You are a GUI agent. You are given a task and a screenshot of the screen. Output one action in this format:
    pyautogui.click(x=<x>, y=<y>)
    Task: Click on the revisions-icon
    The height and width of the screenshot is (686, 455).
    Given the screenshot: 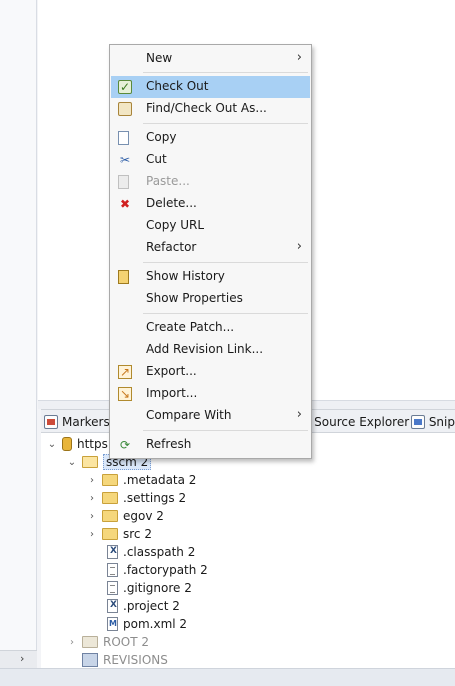 What is the action you would take?
    pyautogui.click(x=90, y=660)
    